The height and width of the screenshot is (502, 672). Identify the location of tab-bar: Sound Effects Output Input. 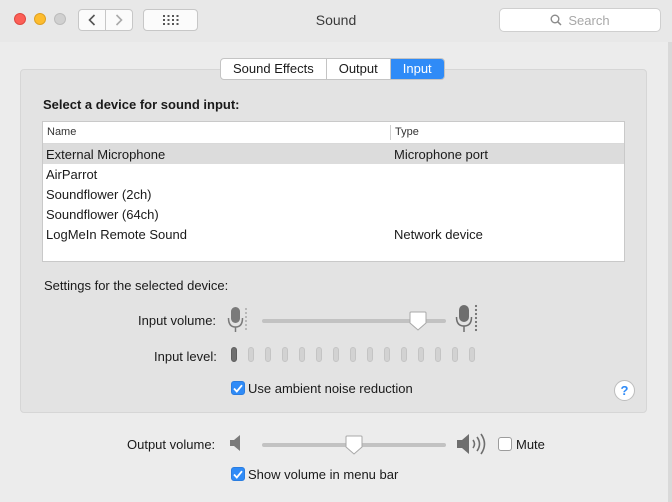
(332, 69).